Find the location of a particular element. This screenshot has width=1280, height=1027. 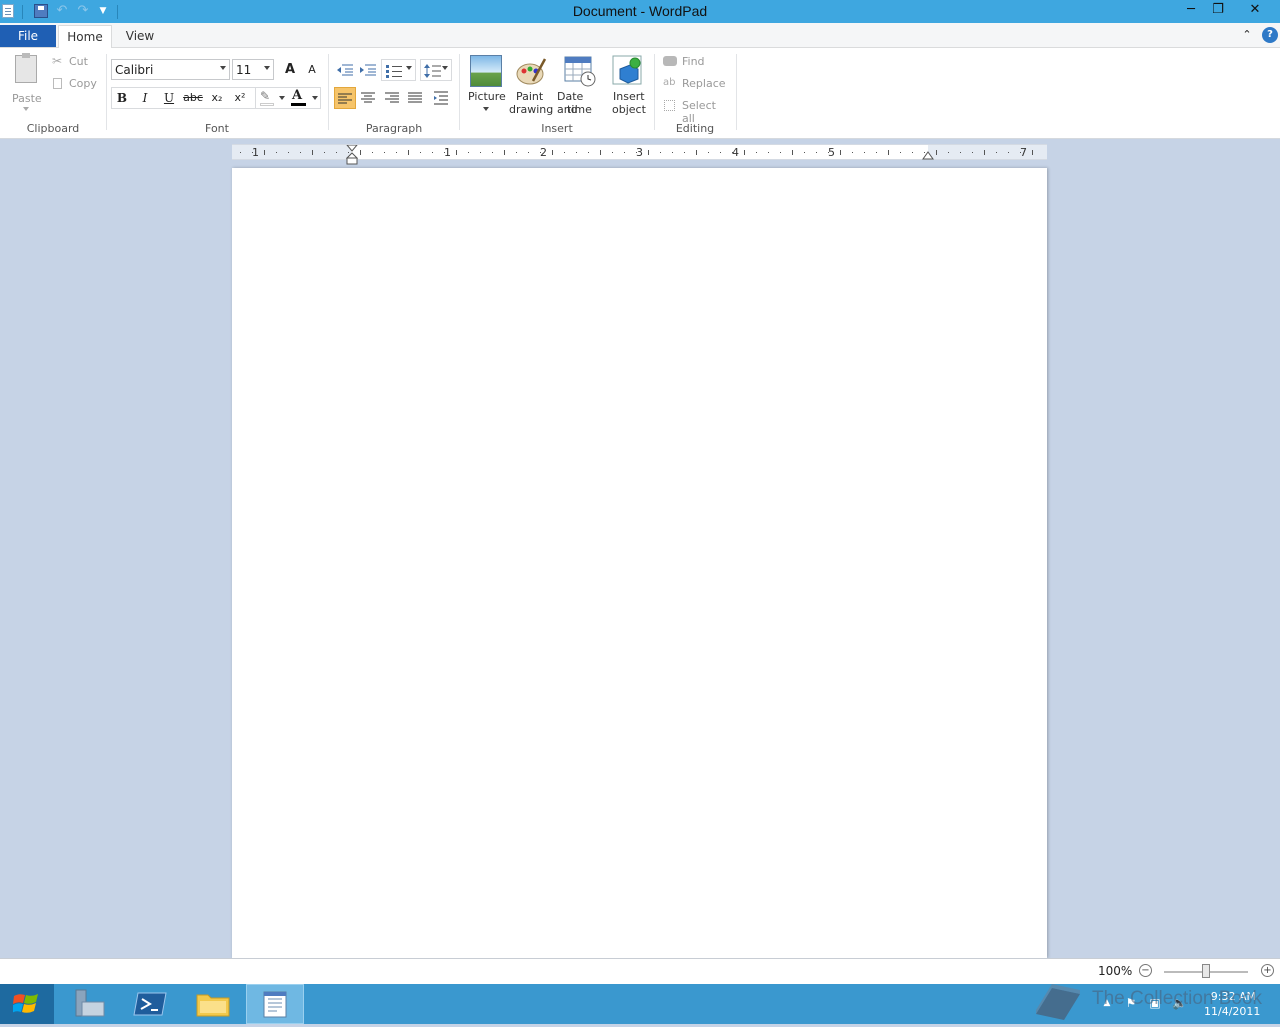

window-title: Document - WordPad is located at coordinates (640, 11).